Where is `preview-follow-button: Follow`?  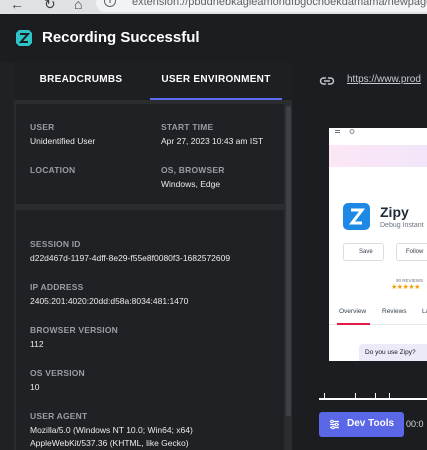 preview-follow-button: Follow is located at coordinates (411, 252).